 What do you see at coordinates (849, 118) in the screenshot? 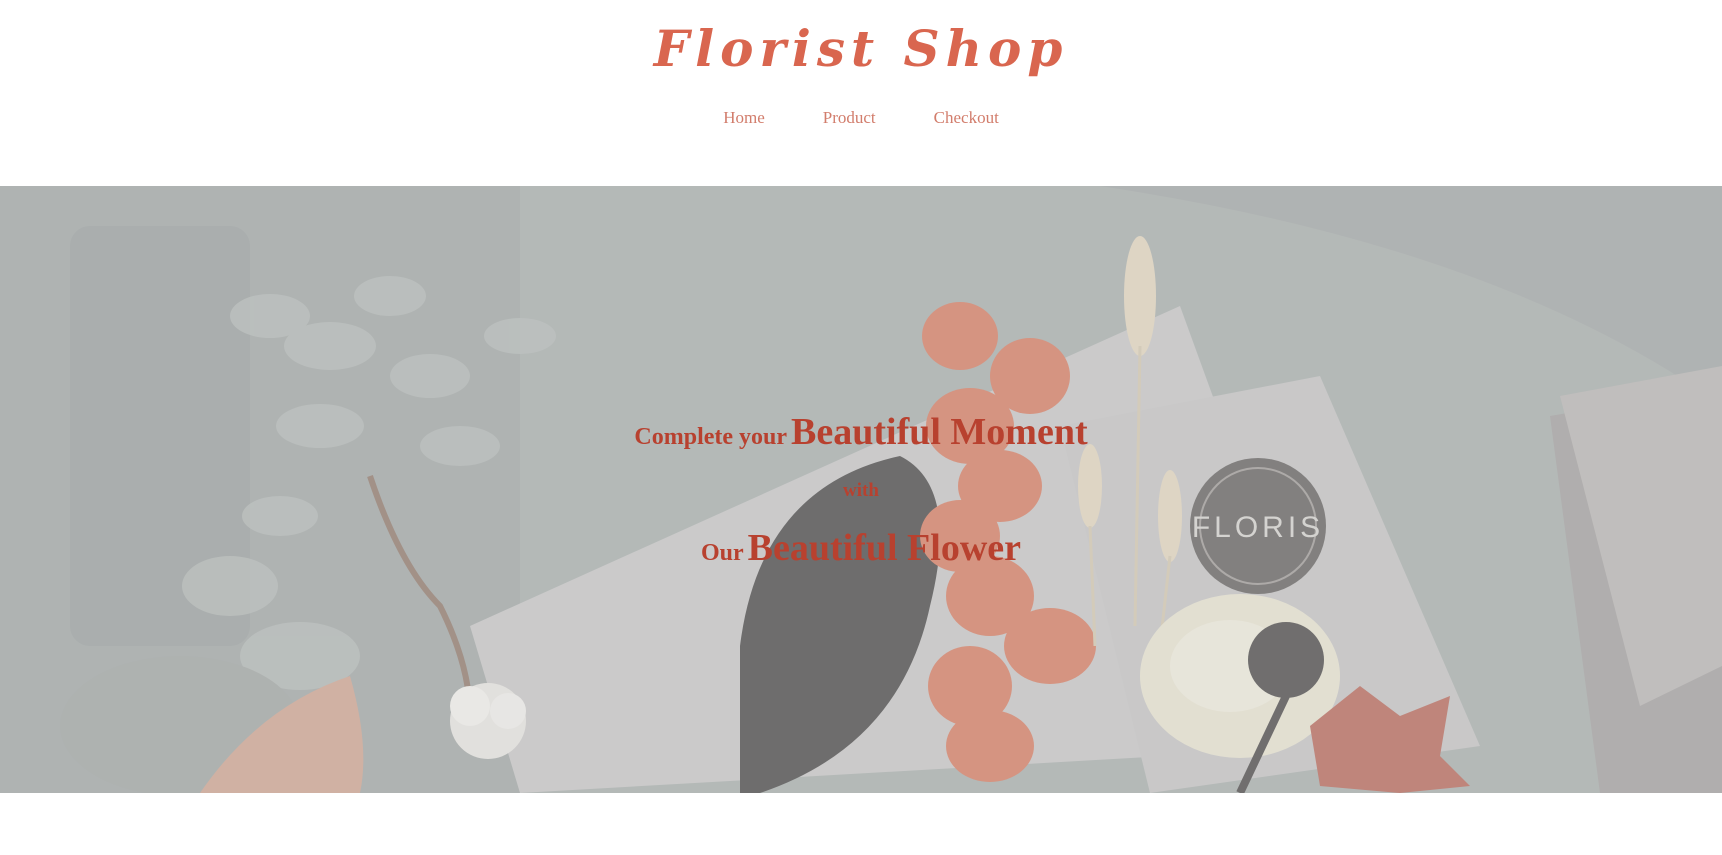
I see `nav-link-product: Product` at bounding box center [849, 118].